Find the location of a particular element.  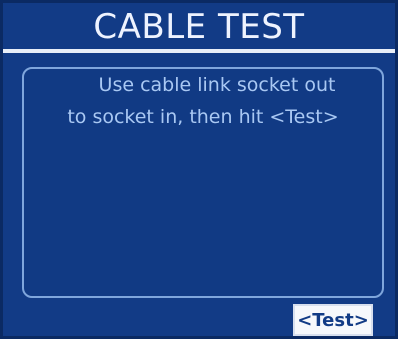

message-line-1: Use cable link socket out is located at coordinates (217, 85).